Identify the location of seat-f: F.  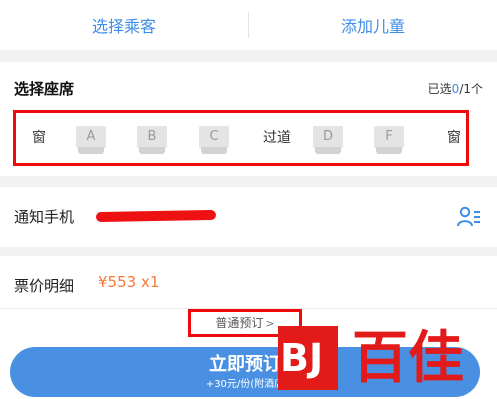
(389, 140).